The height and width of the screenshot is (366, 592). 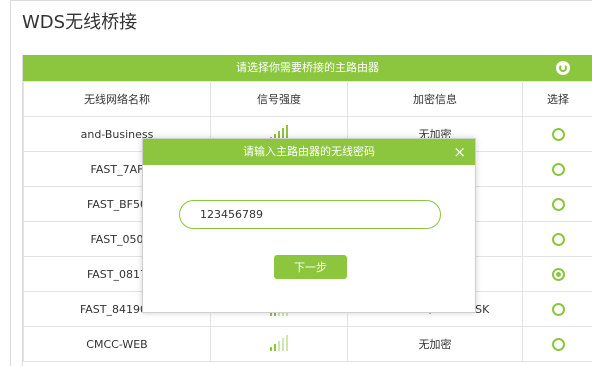 I want to click on close-icon: ×, so click(x=459, y=152).